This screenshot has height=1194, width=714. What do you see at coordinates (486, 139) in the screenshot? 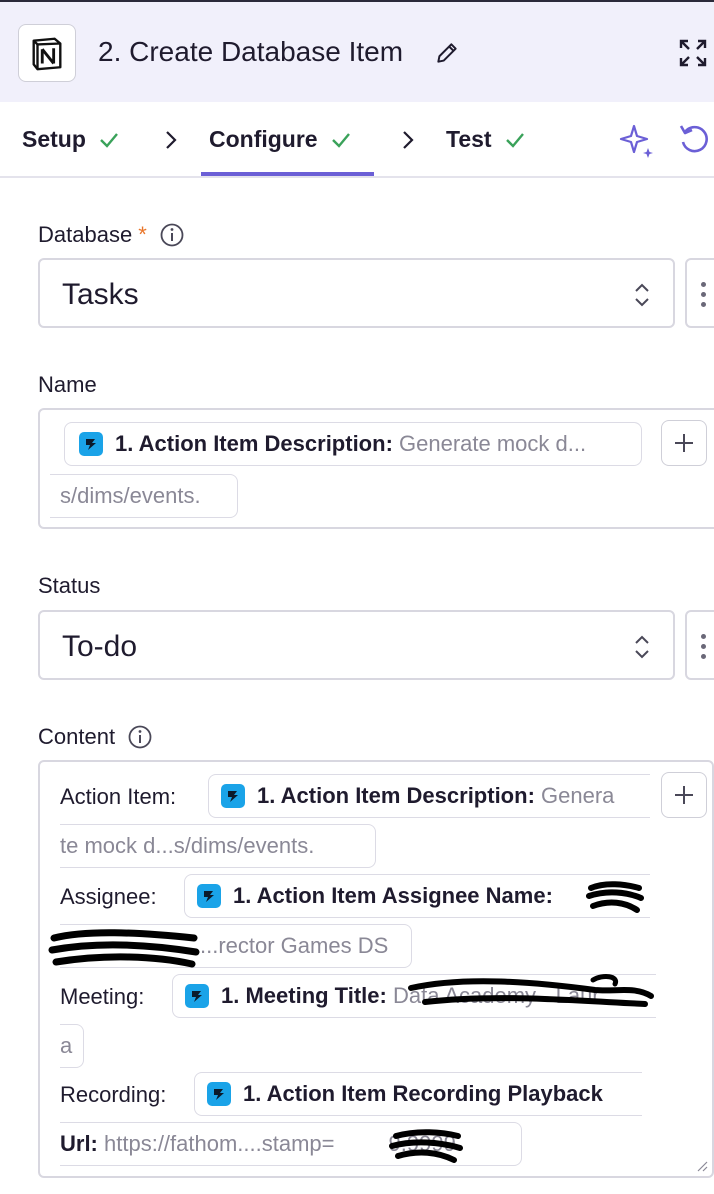
I see `tab-test: Test` at bounding box center [486, 139].